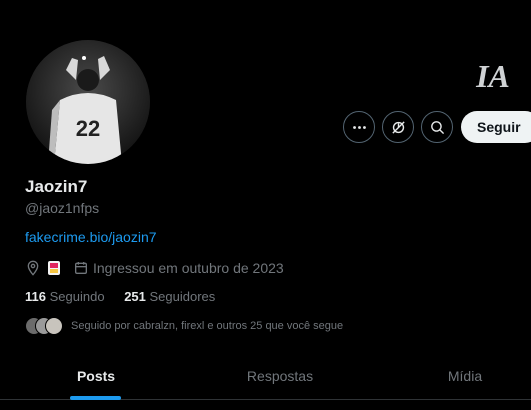  What do you see at coordinates (54, 268) in the screenshot?
I see `location-flag-icon` at bounding box center [54, 268].